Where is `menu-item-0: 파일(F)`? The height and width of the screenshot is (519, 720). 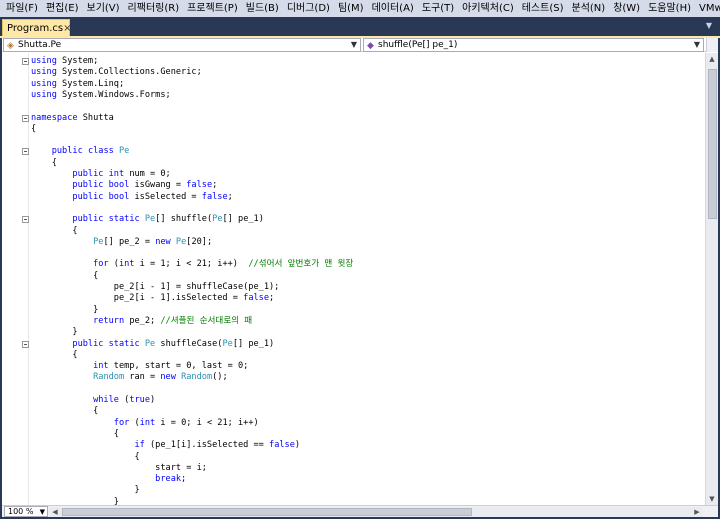 menu-item-0: 파일(F) is located at coordinates (22, 8).